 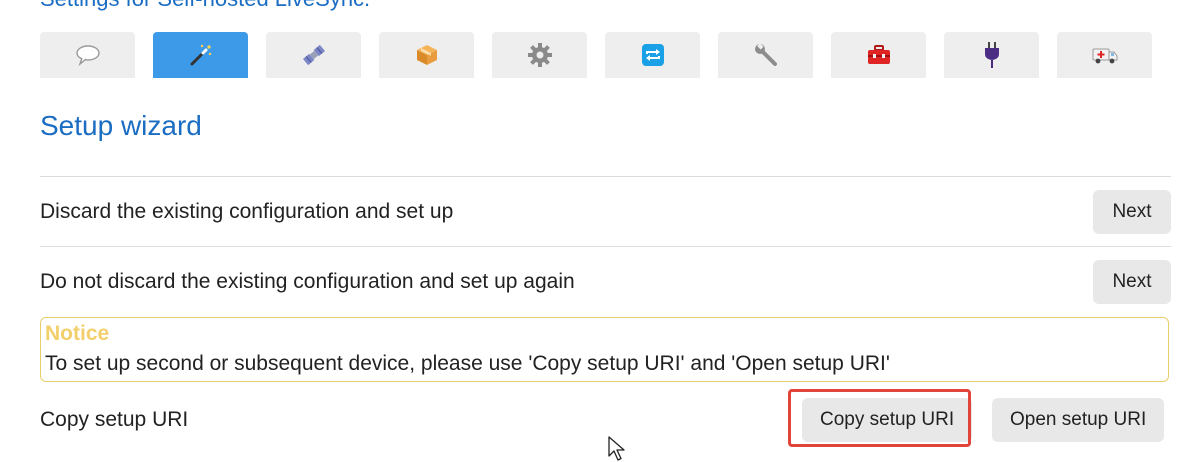 I want to click on package-icon, so click(x=426, y=55).